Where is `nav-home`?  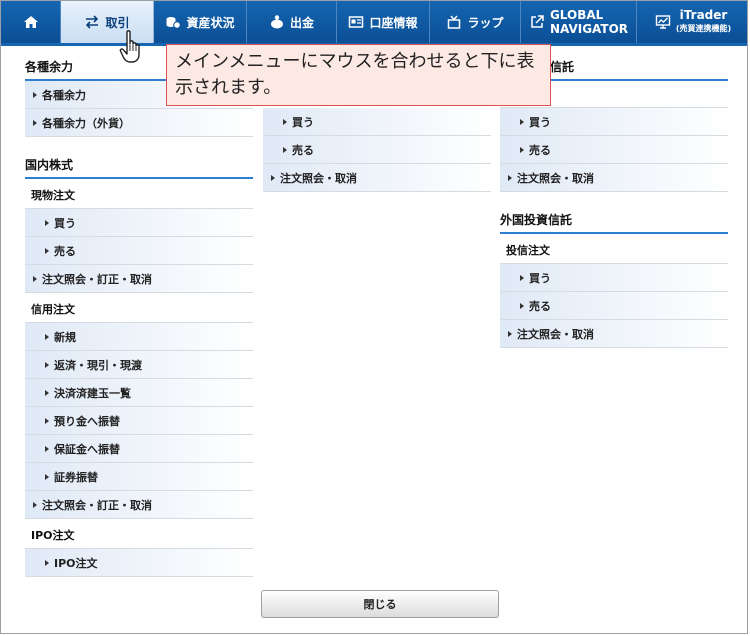 nav-home is located at coordinates (31, 22).